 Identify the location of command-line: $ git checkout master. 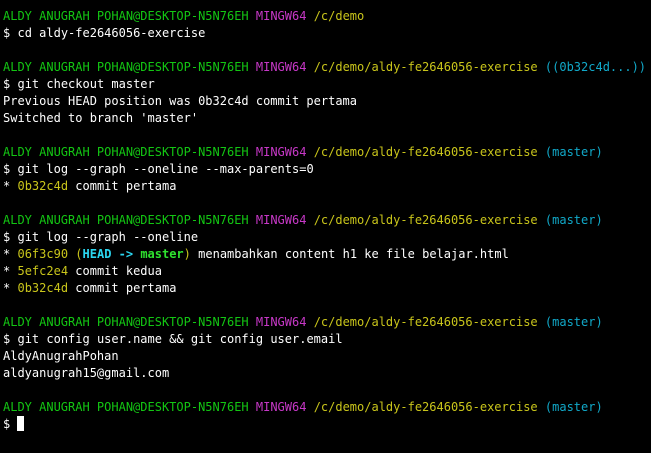
(327, 84).